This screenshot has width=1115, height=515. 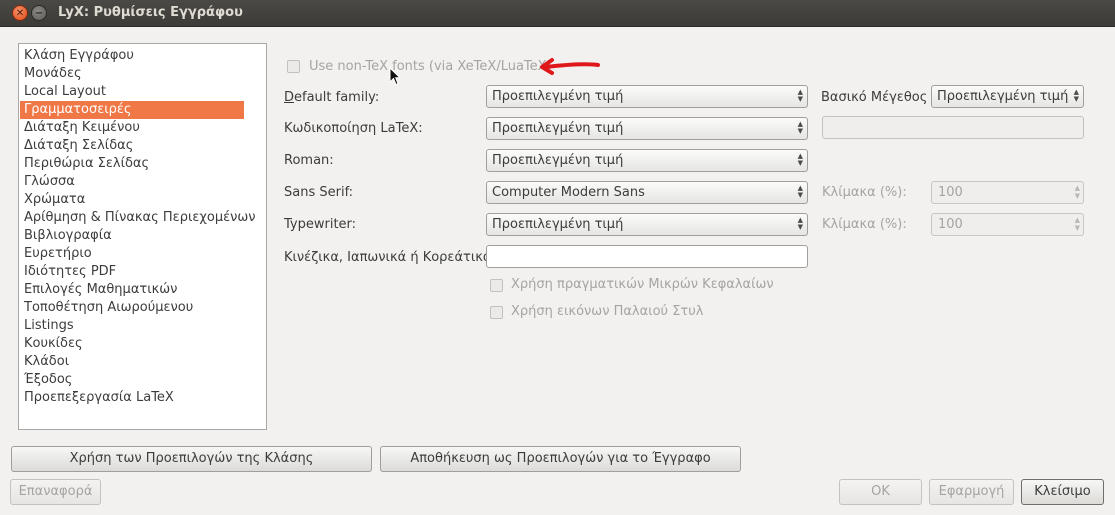 I want to click on sidebar-item: Τοποθέτηση Αιωρούμενου, so click(x=143, y=308).